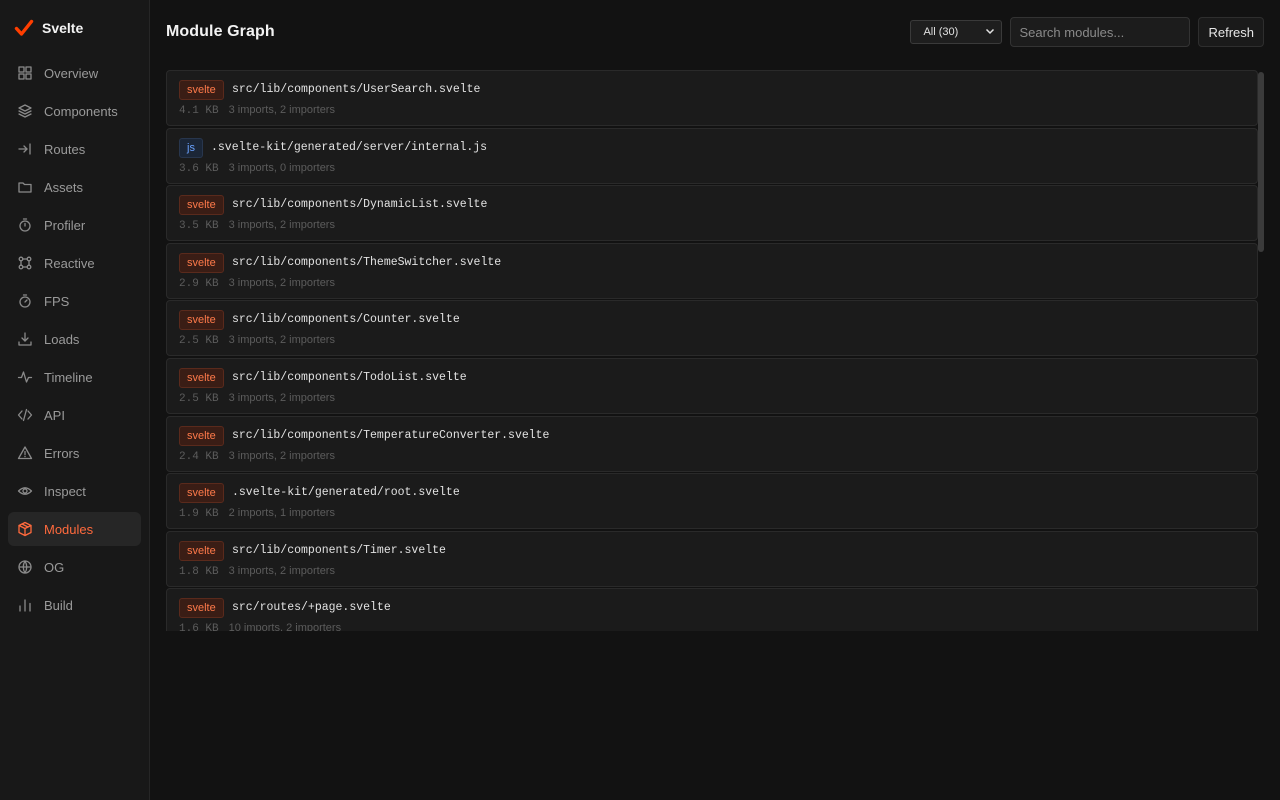 The image size is (1280, 800). I want to click on timer-icon, so click(25, 301).